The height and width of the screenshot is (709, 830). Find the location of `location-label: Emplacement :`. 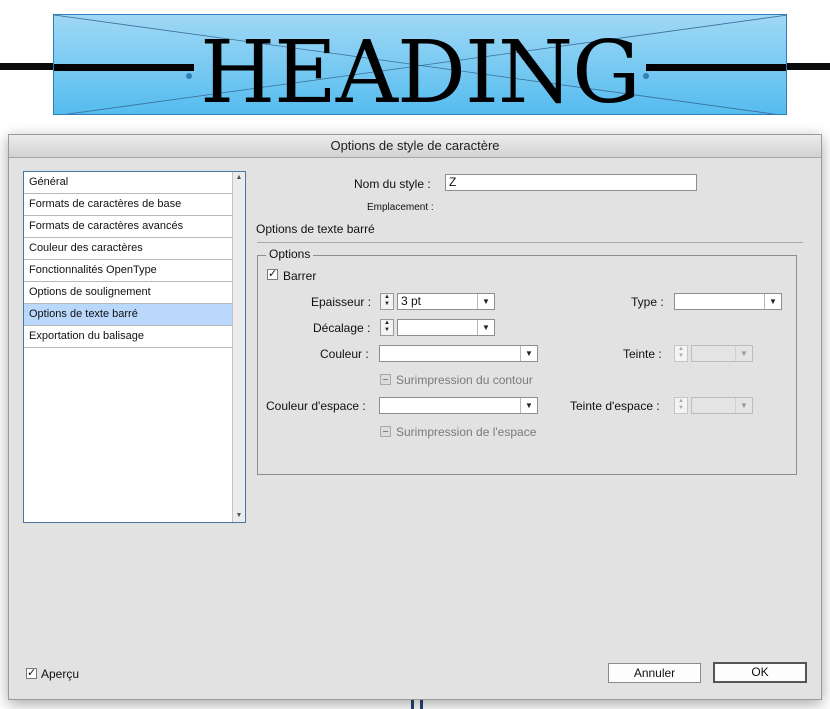

location-label: Emplacement : is located at coordinates (400, 207).